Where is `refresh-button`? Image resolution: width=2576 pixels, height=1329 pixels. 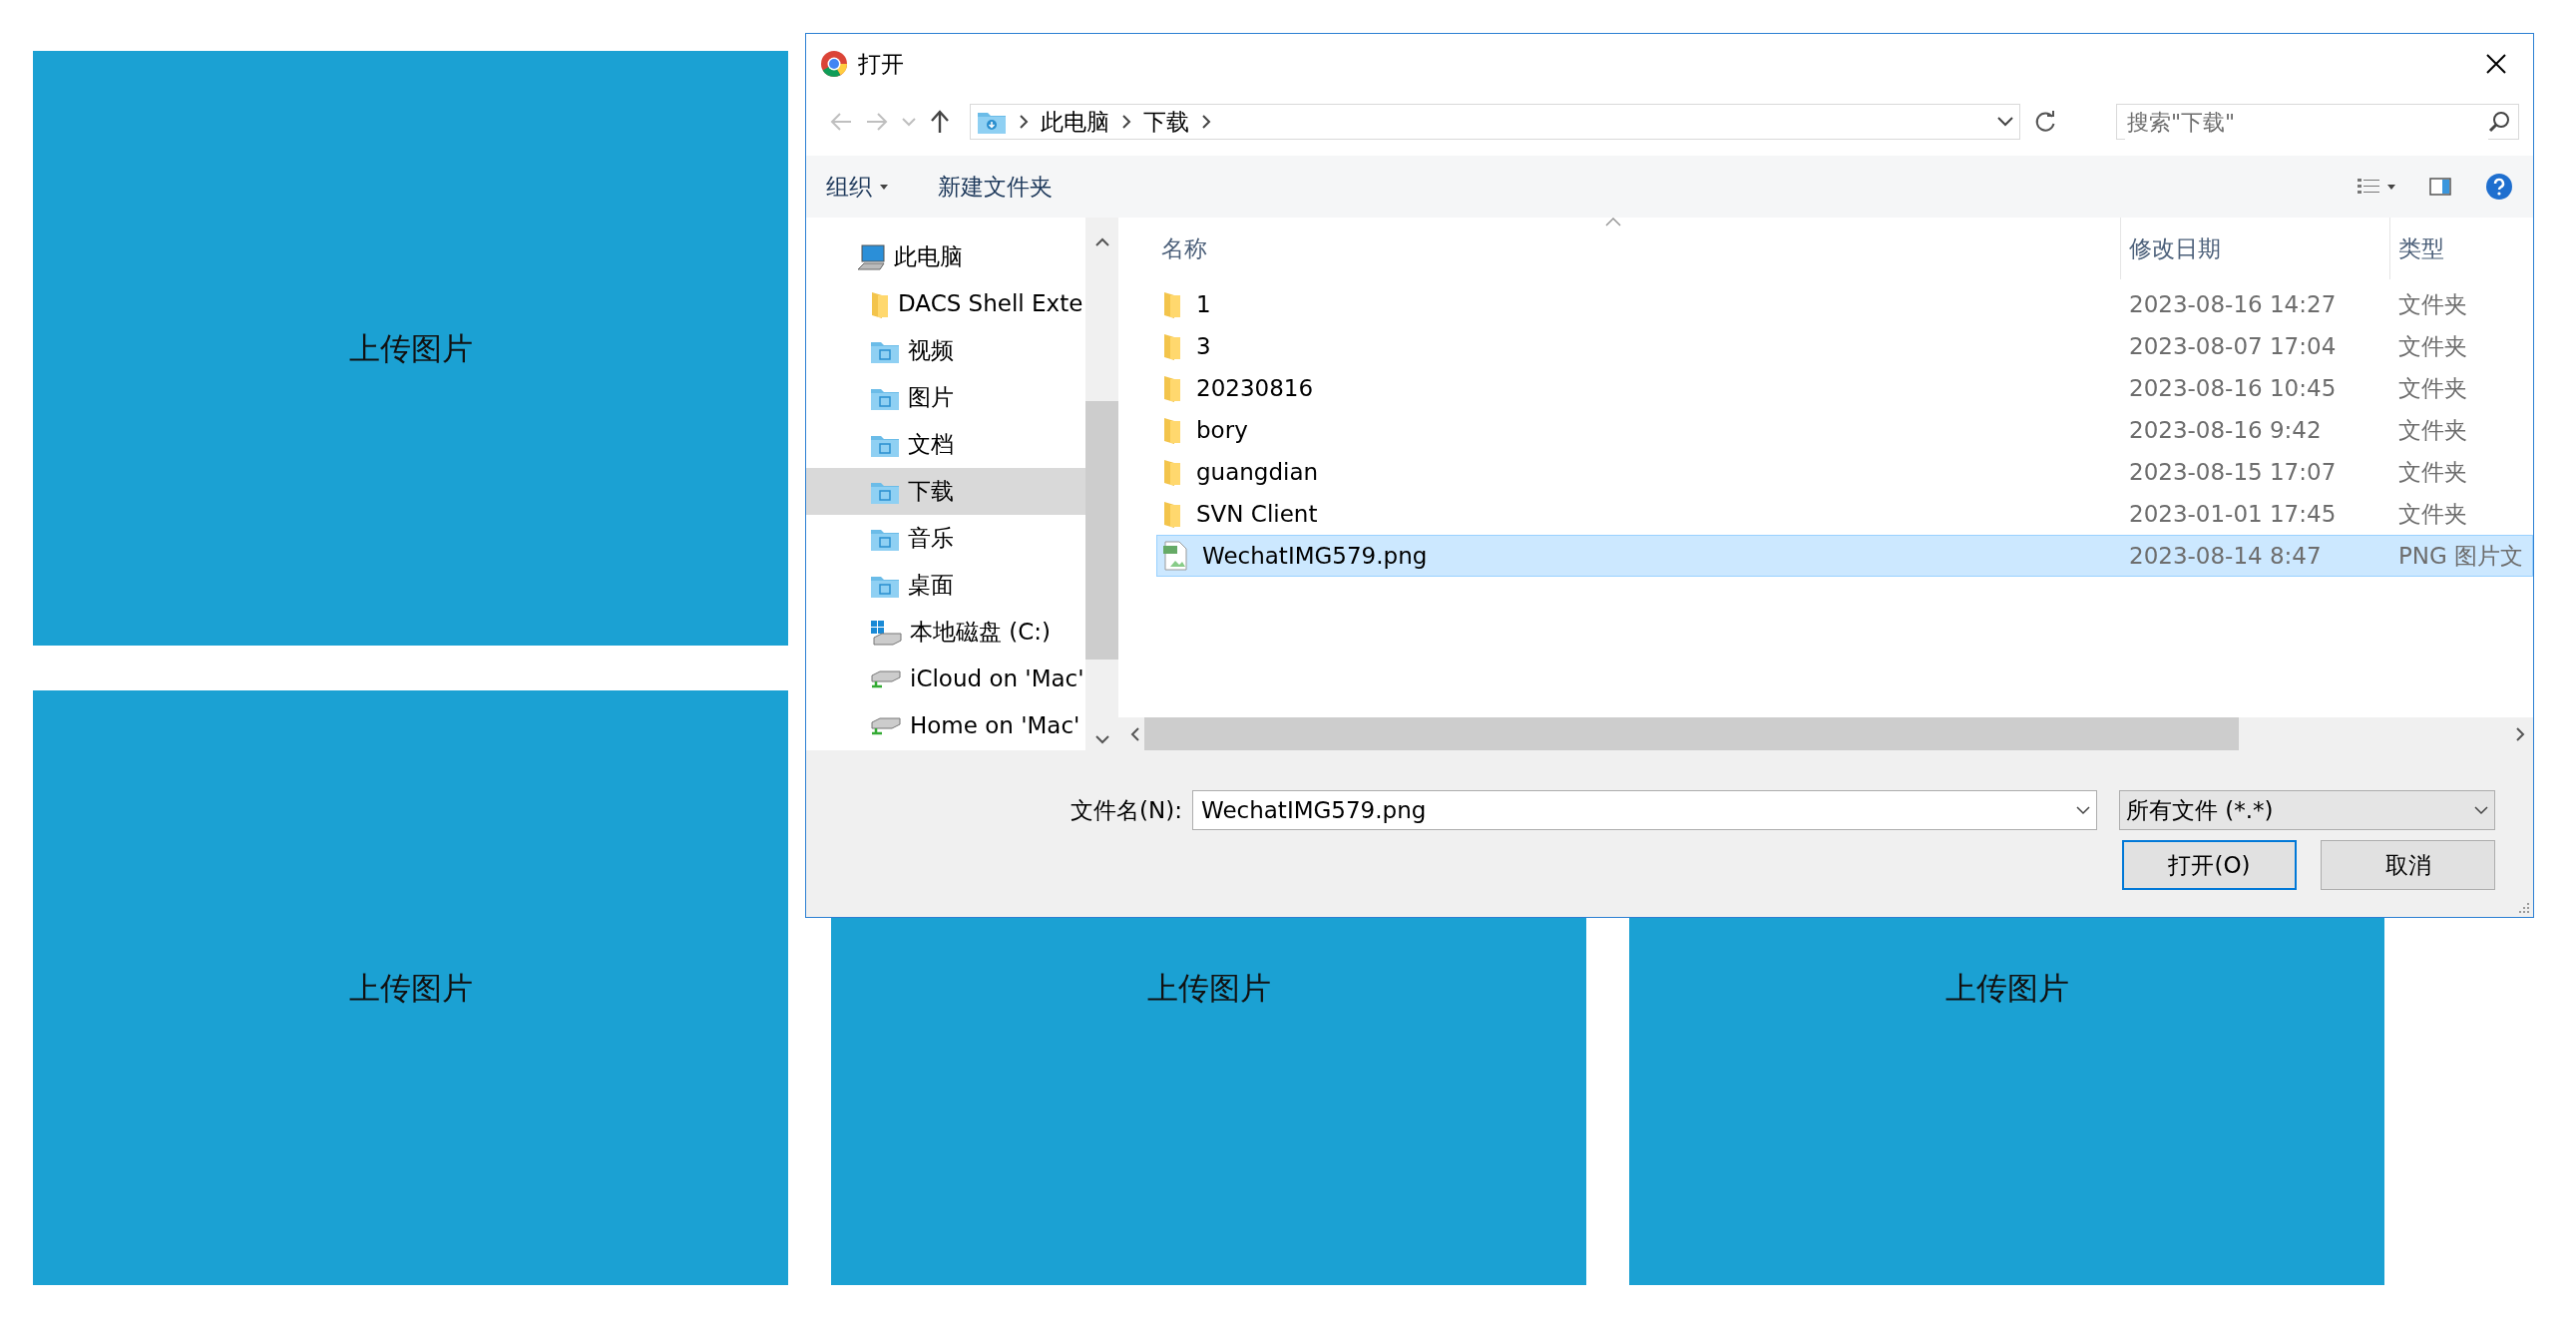 refresh-button is located at coordinates (2045, 122).